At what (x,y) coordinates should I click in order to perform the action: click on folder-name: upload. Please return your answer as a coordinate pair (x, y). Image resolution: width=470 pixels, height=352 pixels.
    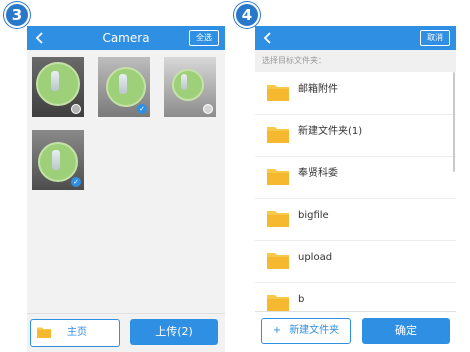
    Looking at the image, I should click on (315, 257).